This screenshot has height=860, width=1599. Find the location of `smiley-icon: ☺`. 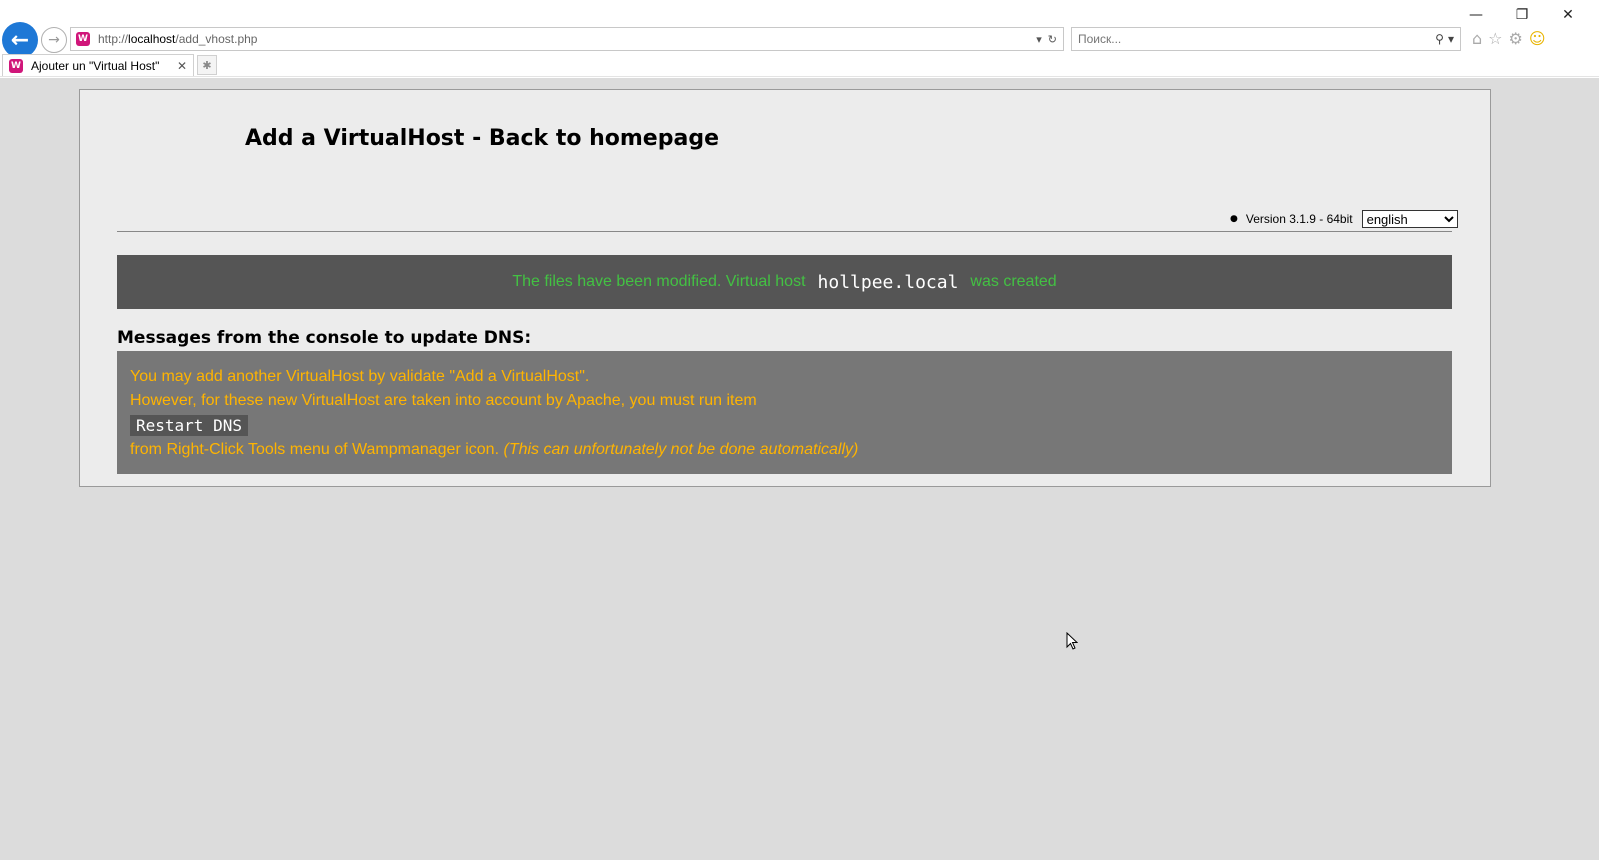

smiley-icon: ☺ is located at coordinates (1537, 38).